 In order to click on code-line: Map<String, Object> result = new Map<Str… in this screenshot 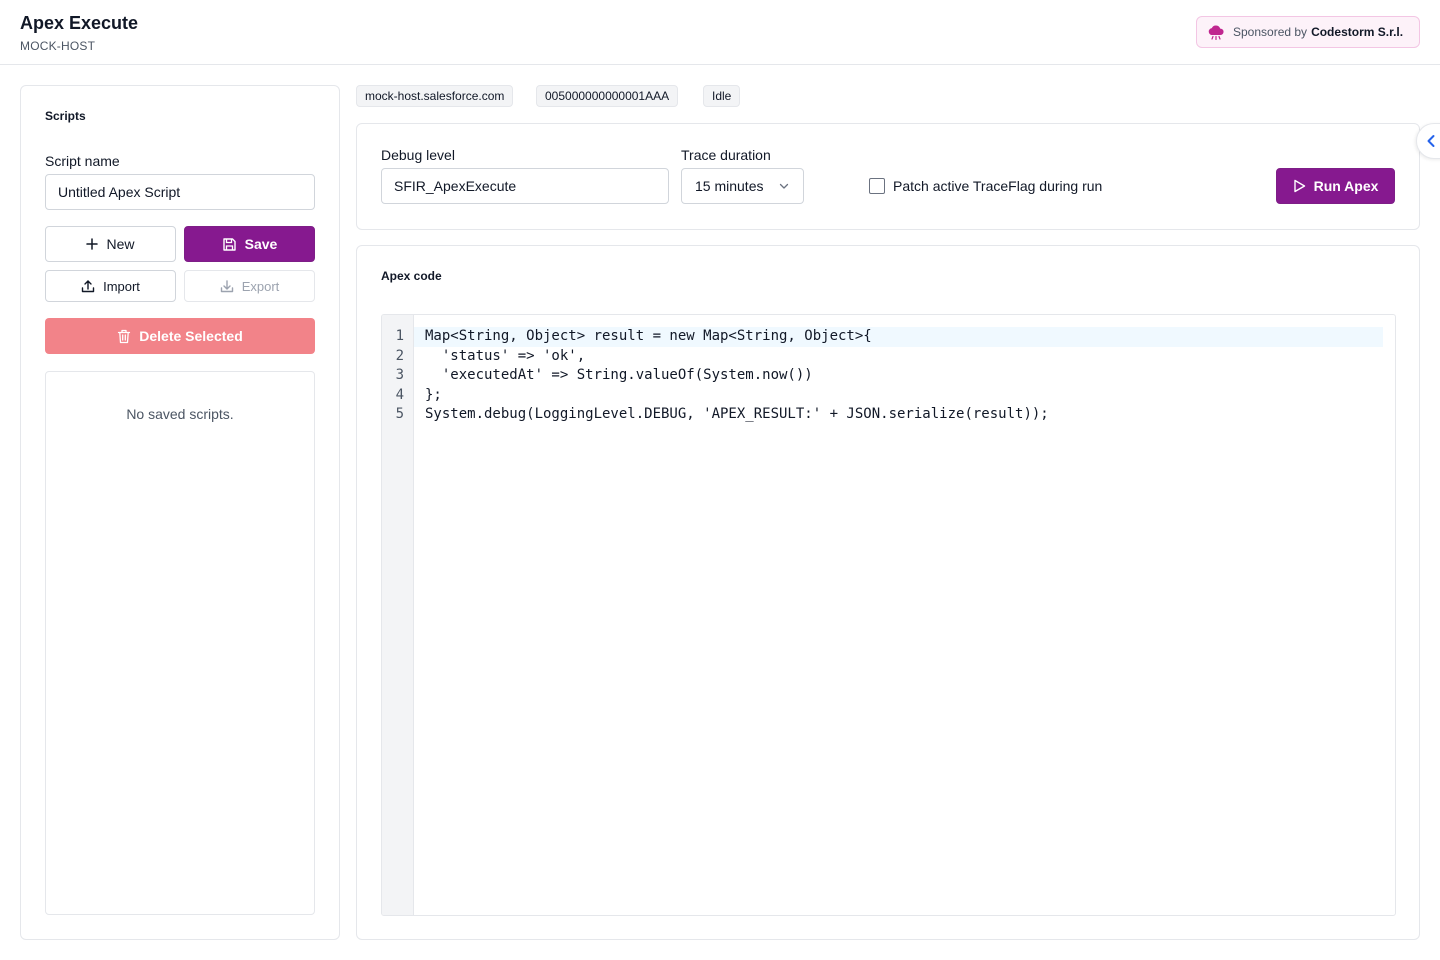, I will do `click(648, 336)`.